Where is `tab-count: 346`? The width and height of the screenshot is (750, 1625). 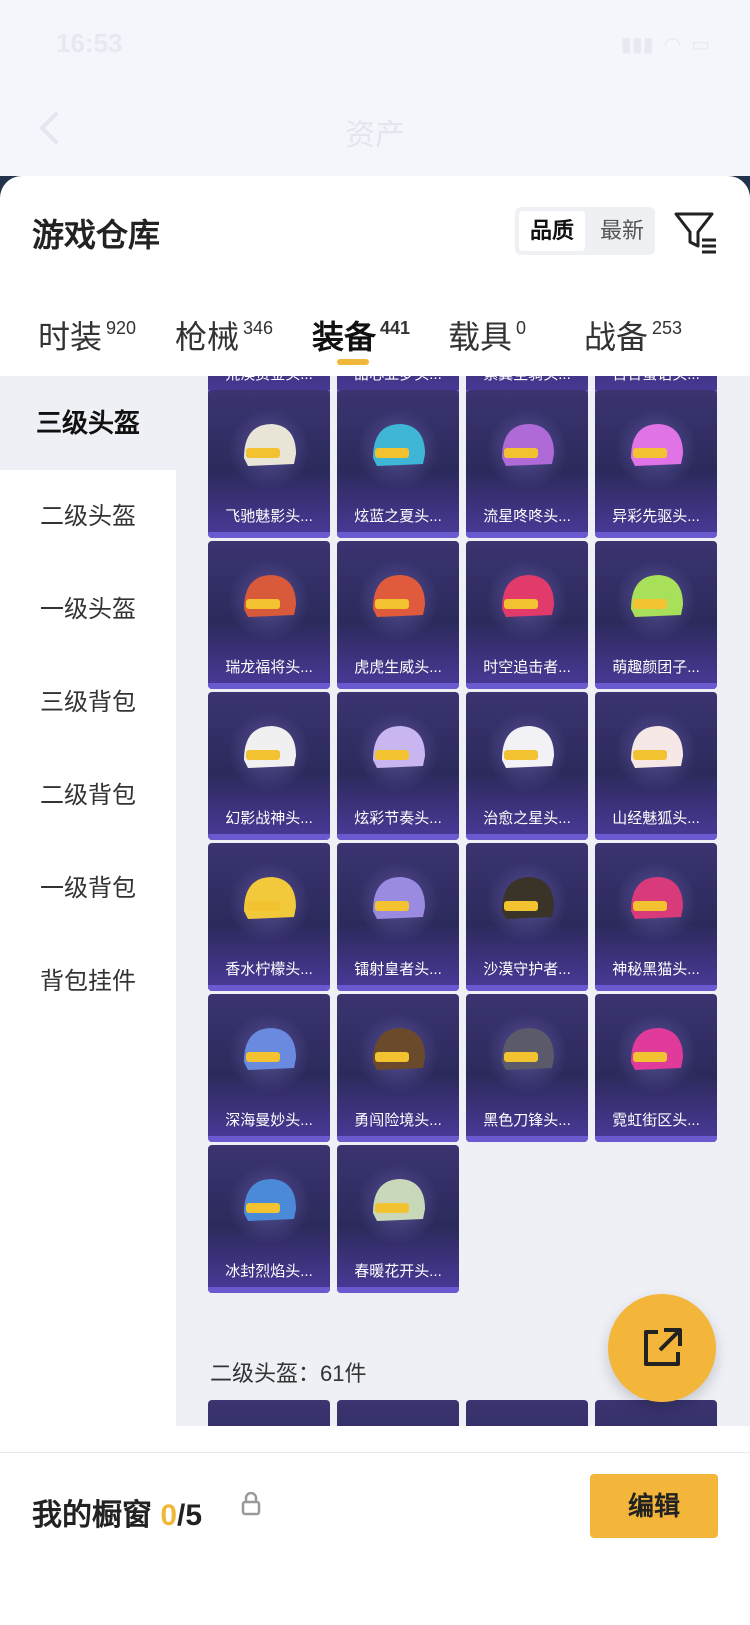
tab-count: 346 is located at coordinates (258, 328).